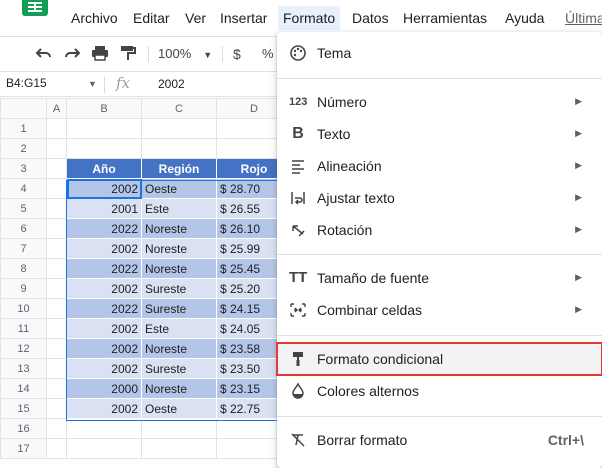 The image size is (602, 468). I want to click on menu-datos: Datos, so click(370, 18).